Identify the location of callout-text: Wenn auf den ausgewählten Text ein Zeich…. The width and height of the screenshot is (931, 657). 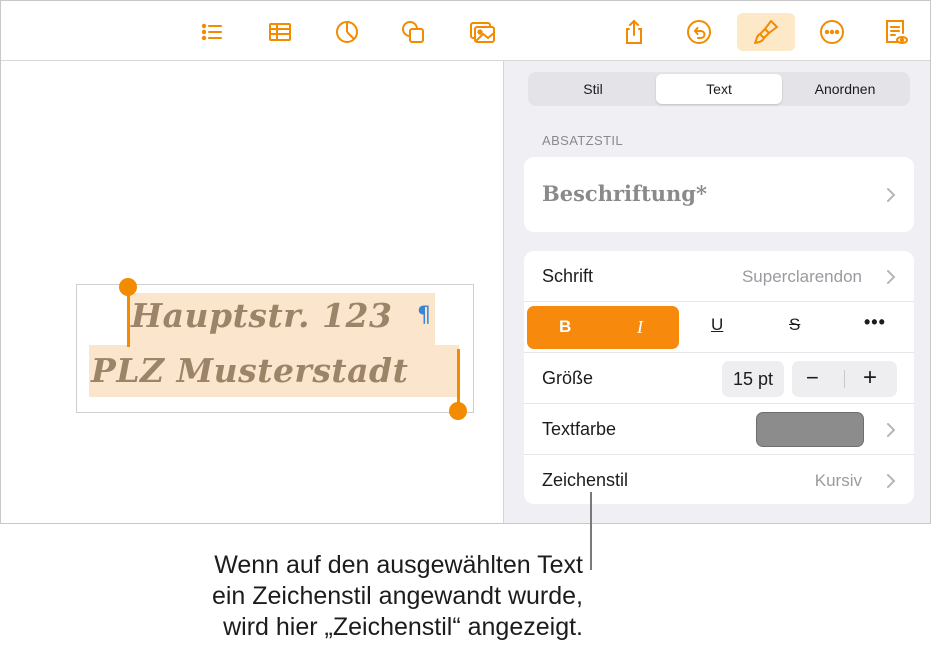
(397, 596).